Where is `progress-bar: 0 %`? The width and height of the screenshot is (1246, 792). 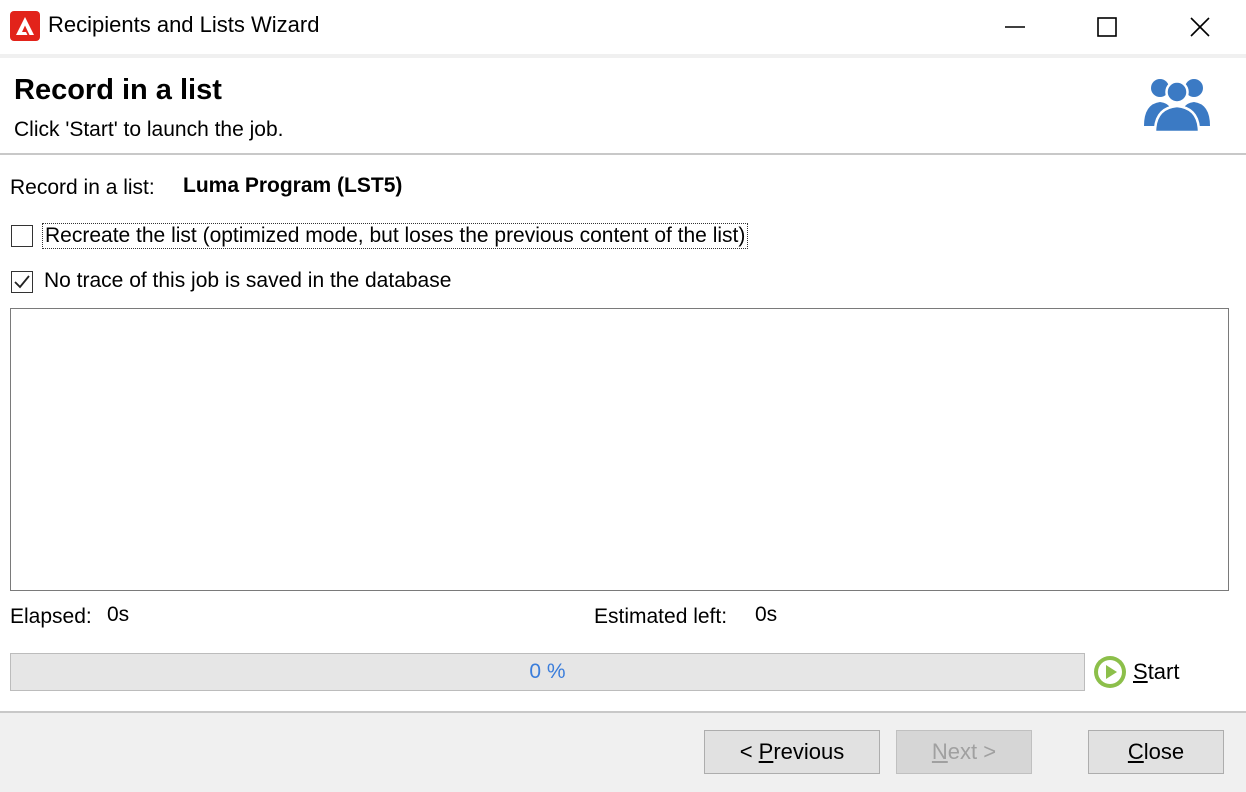 progress-bar: 0 % is located at coordinates (547, 672).